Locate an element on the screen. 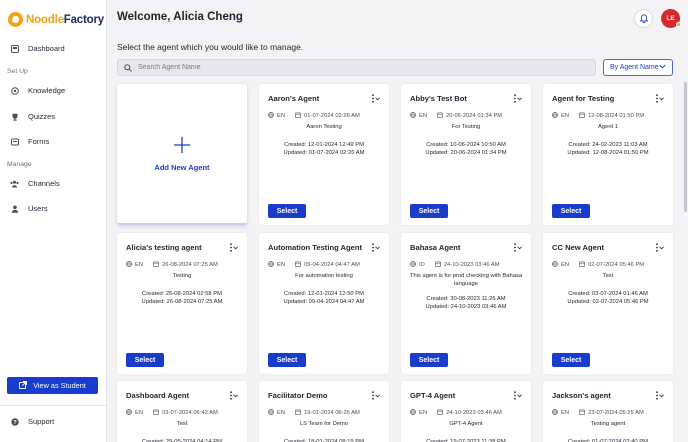 The width and height of the screenshot is (688, 442). sidebar-item-label: Quizzes is located at coordinates (42, 116).